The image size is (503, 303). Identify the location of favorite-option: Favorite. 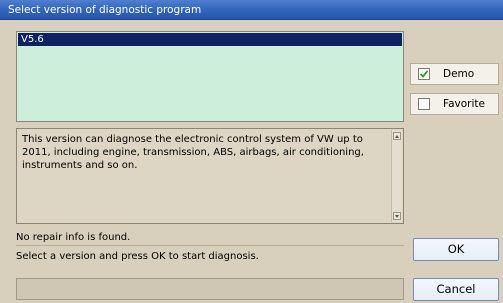
(454, 104).